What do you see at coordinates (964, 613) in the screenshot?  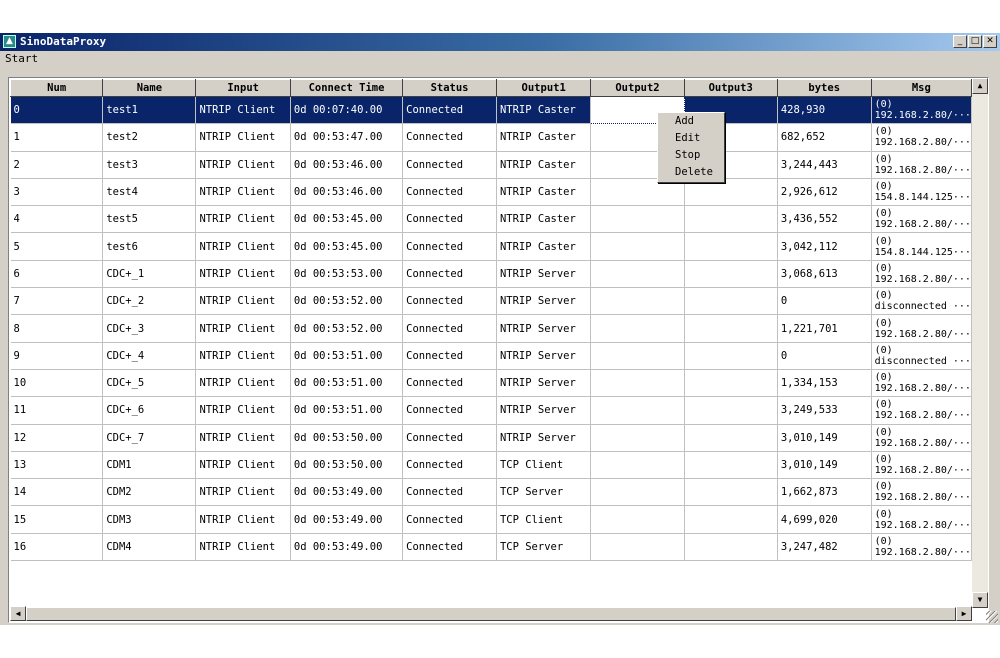 I see `scroll-right-icon: ▶` at bounding box center [964, 613].